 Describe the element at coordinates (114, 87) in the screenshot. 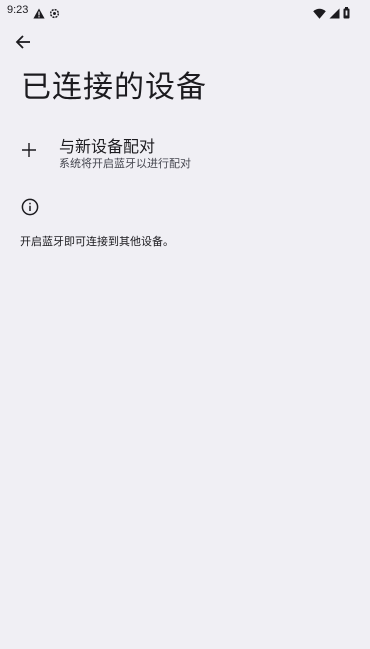

I see `page-title: 已连接的设备` at that location.